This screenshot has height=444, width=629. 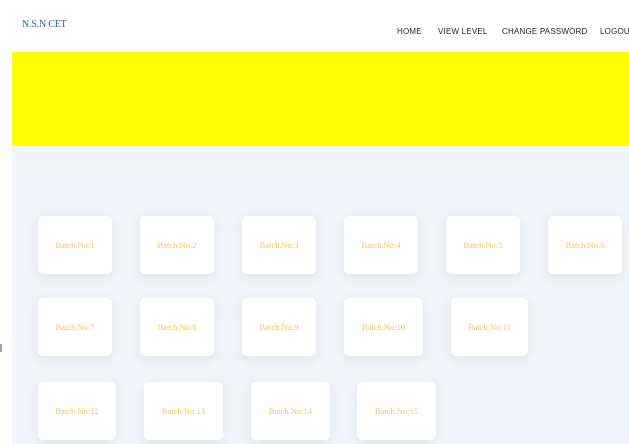 I want to click on batch-label: Batch.No:8, so click(x=177, y=327).